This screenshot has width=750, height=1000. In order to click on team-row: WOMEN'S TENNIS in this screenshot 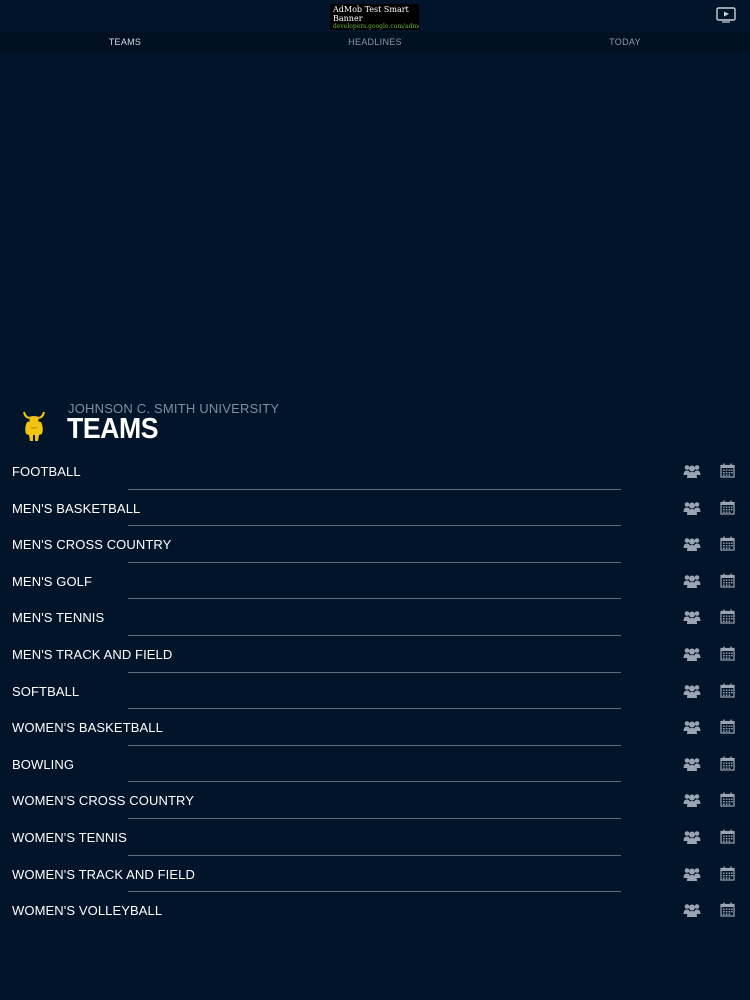, I will do `click(375, 837)`.